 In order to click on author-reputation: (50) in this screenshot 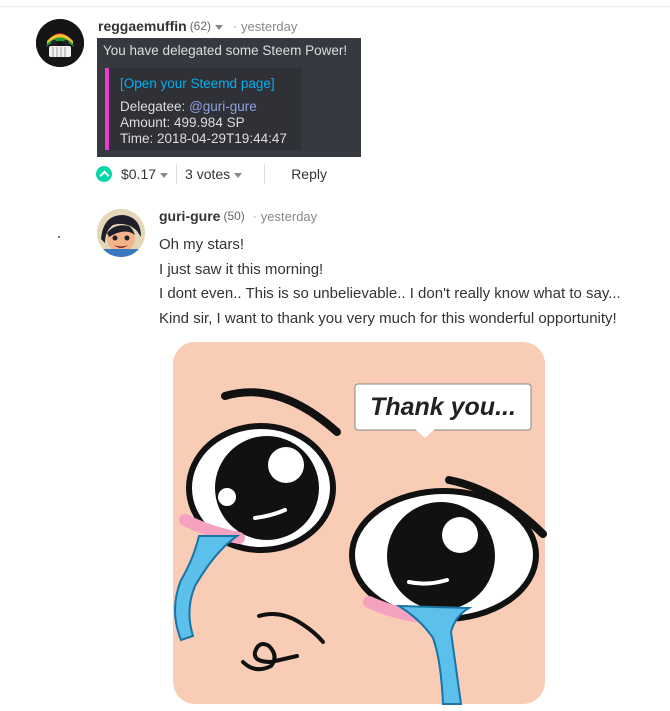, I will do `click(234, 216)`.